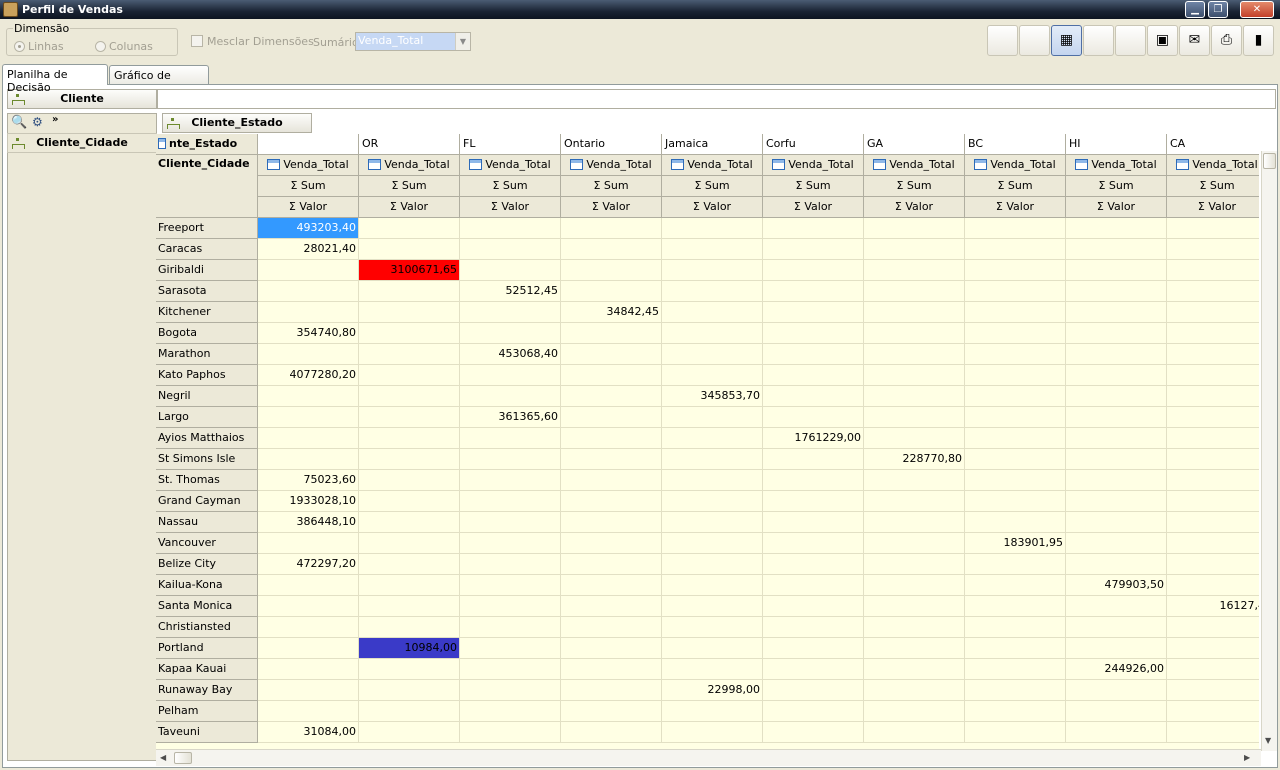 The height and width of the screenshot is (770, 1280). What do you see at coordinates (308, 165) in the screenshot?
I see `measure-header: Venda_Total` at bounding box center [308, 165].